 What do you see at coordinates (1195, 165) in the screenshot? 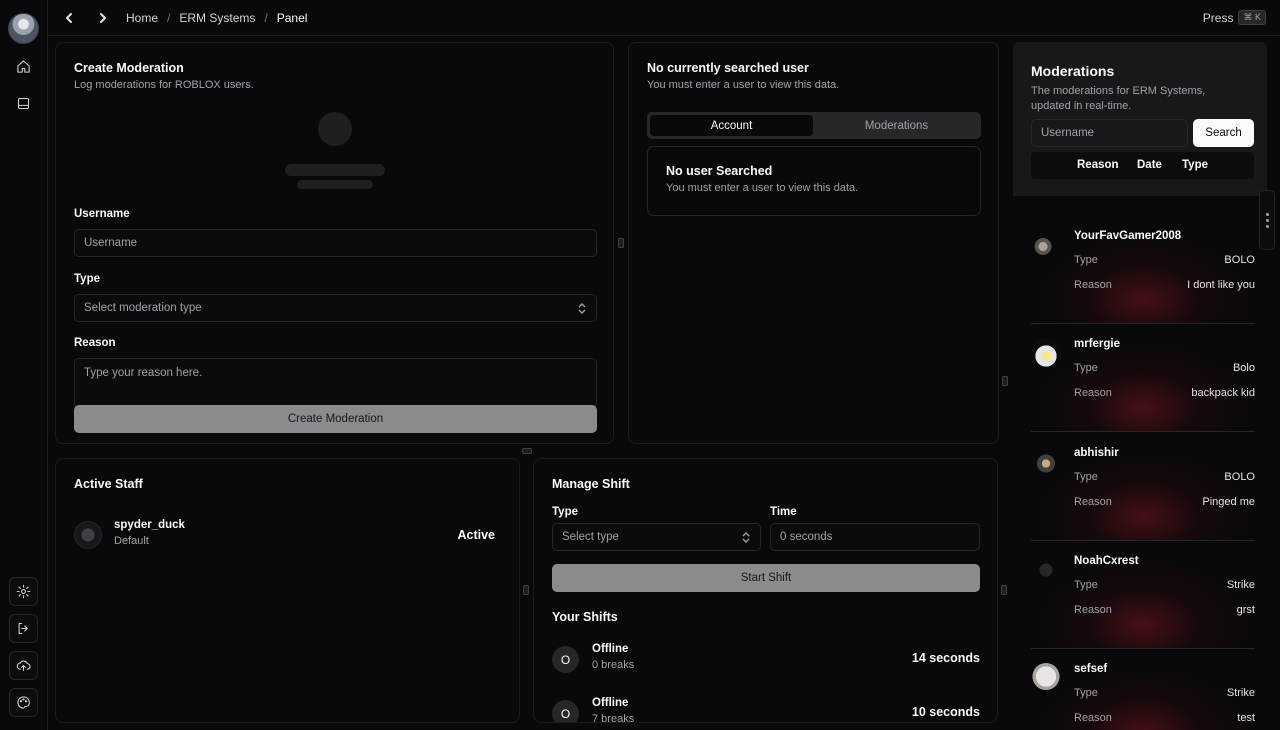
I see `column-type: Type` at bounding box center [1195, 165].